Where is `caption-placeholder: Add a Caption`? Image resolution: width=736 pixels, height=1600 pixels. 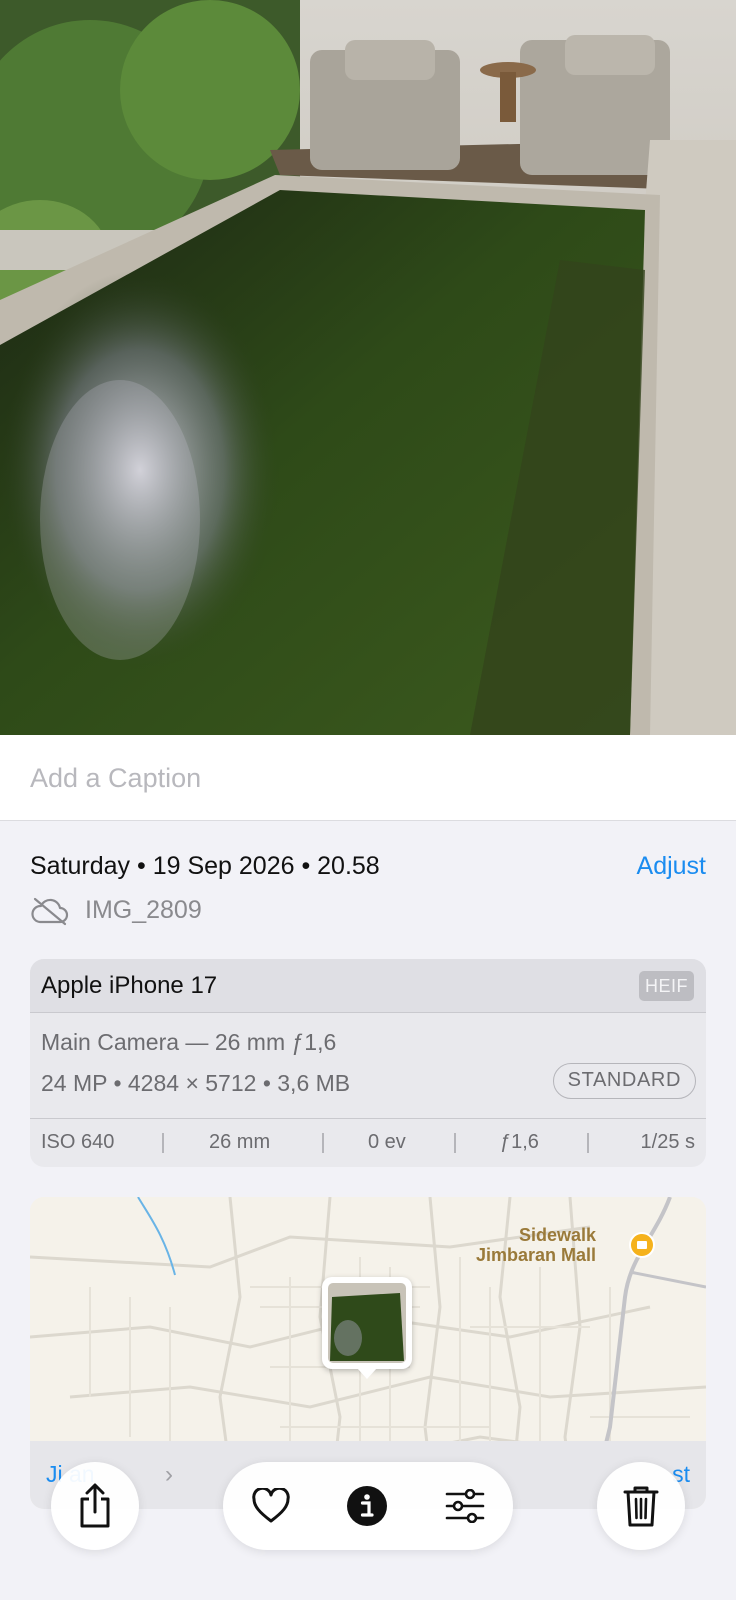
caption-placeholder: Add a Caption is located at coordinates (116, 778).